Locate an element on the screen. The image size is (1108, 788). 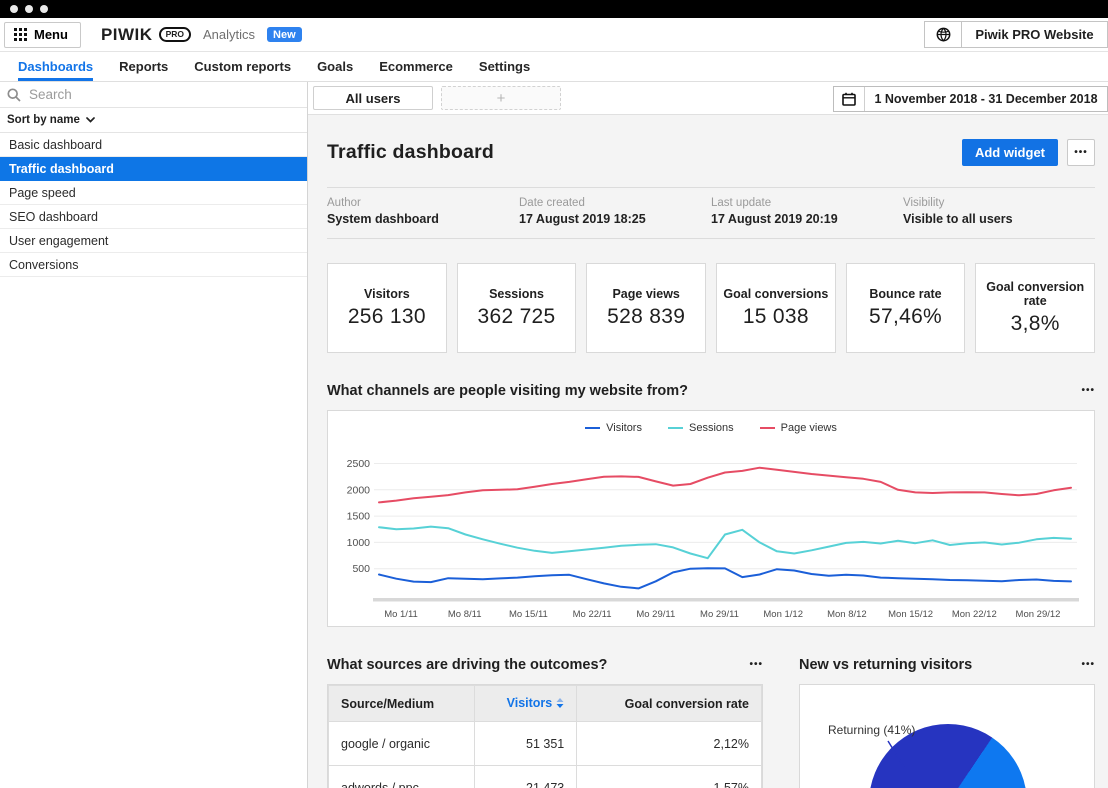
search-input is located at coordinates (168, 94).